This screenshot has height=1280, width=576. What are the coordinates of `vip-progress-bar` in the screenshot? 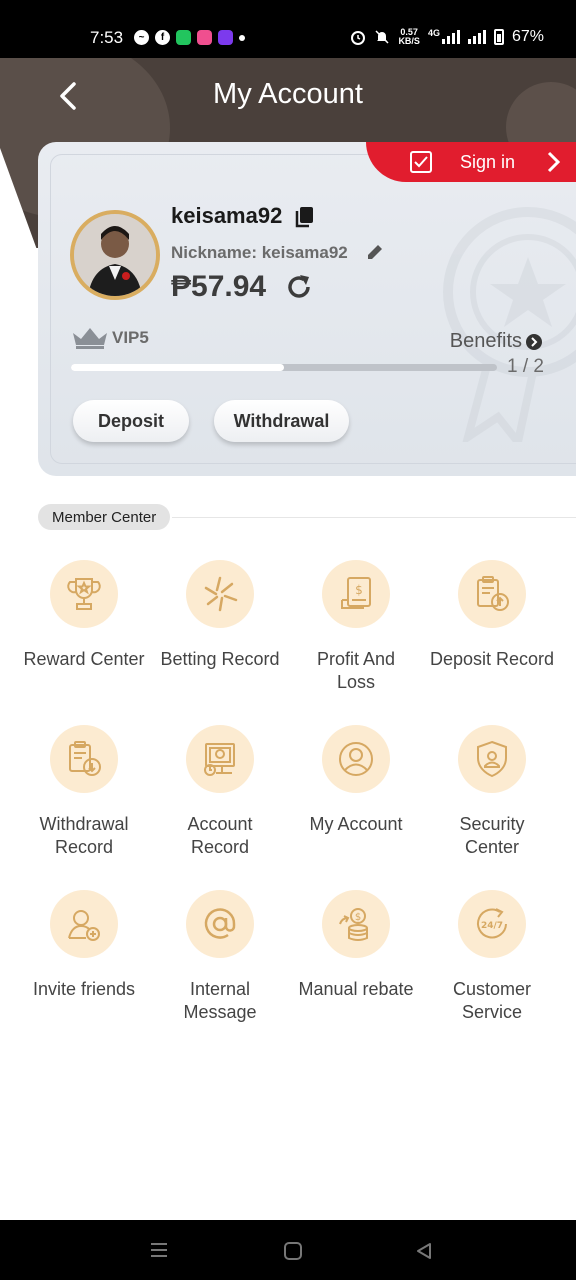 It's located at (284, 367).